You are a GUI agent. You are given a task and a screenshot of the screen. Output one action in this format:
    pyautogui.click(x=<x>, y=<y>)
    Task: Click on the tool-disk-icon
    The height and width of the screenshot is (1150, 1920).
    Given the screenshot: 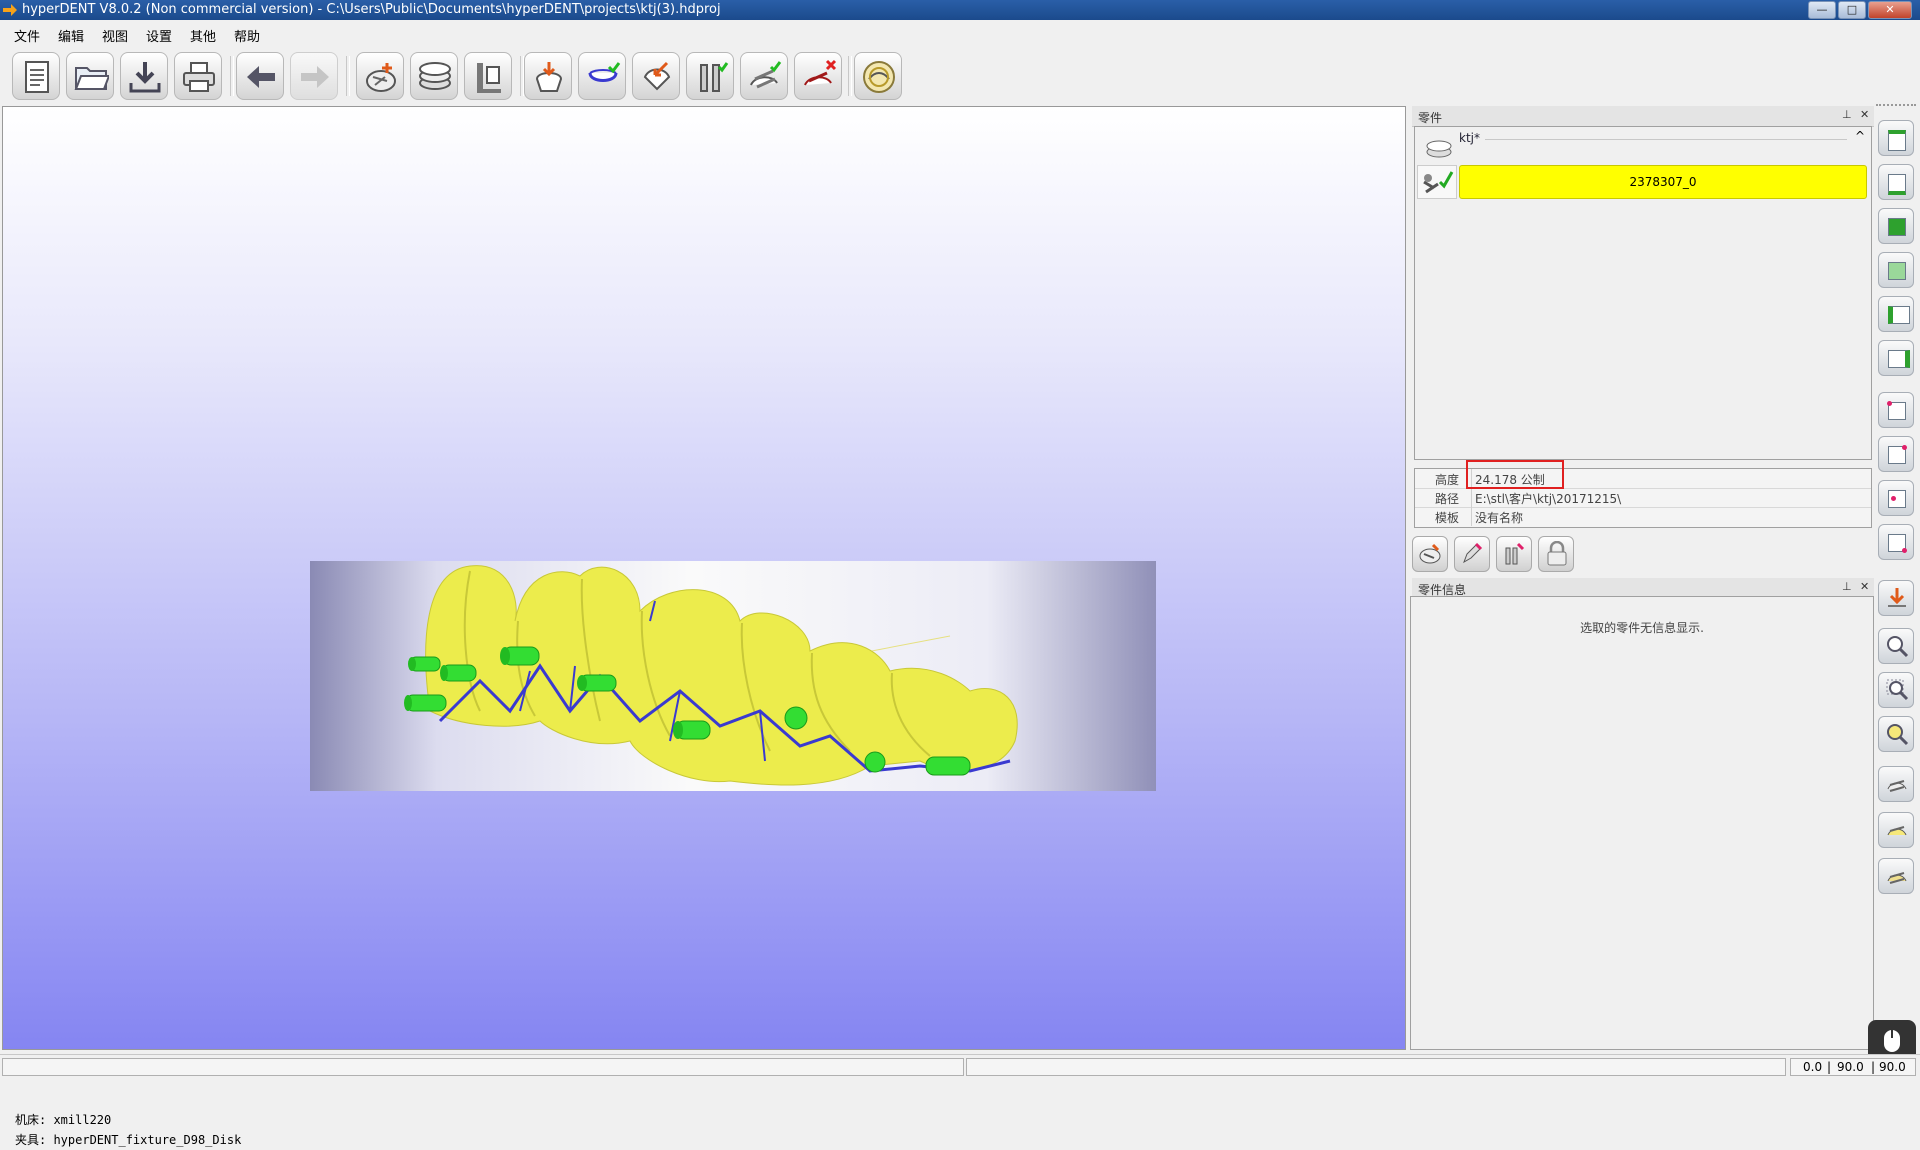 What is the action you would take?
    pyautogui.click(x=1430, y=553)
    